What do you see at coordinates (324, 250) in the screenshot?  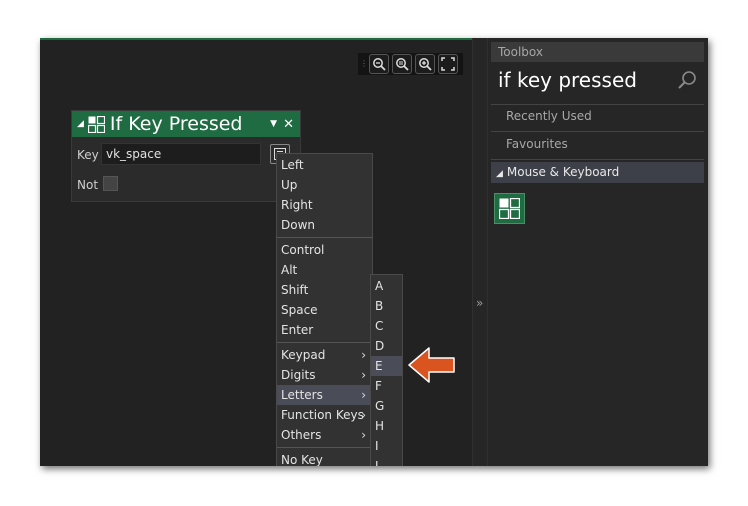 I see `menu-item-control: Control` at bounding box center [324, 250].